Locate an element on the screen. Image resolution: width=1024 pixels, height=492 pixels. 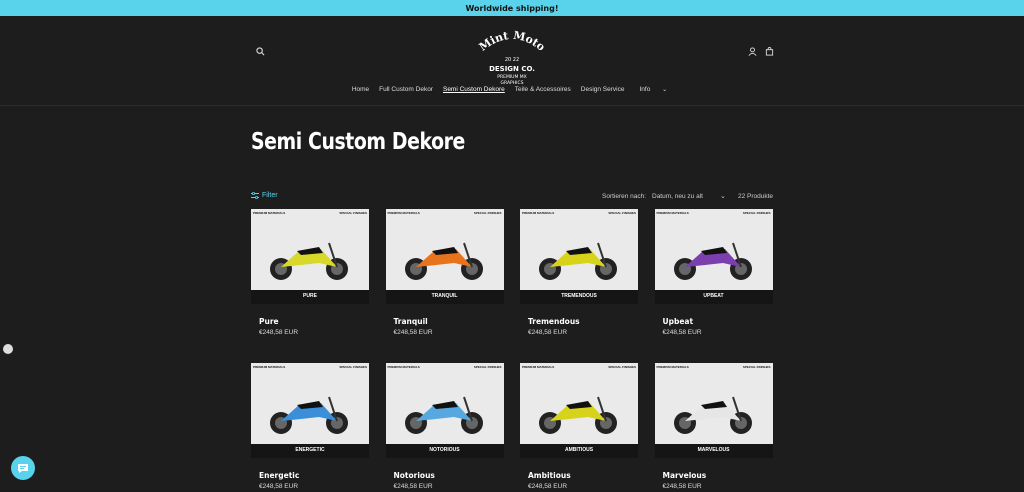
nav-design-service: Design Service is located at coordinates (603, 91).